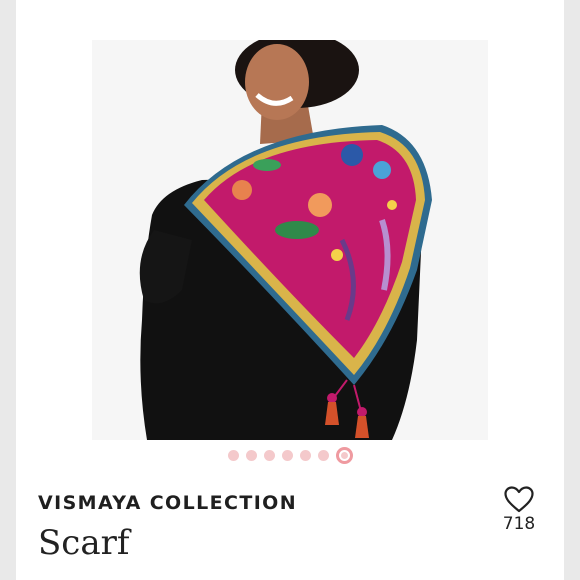  What do you see at coordinates (519, 524) in the screenshot?
I see `like-count: 718` at bounding box center [519, 524].